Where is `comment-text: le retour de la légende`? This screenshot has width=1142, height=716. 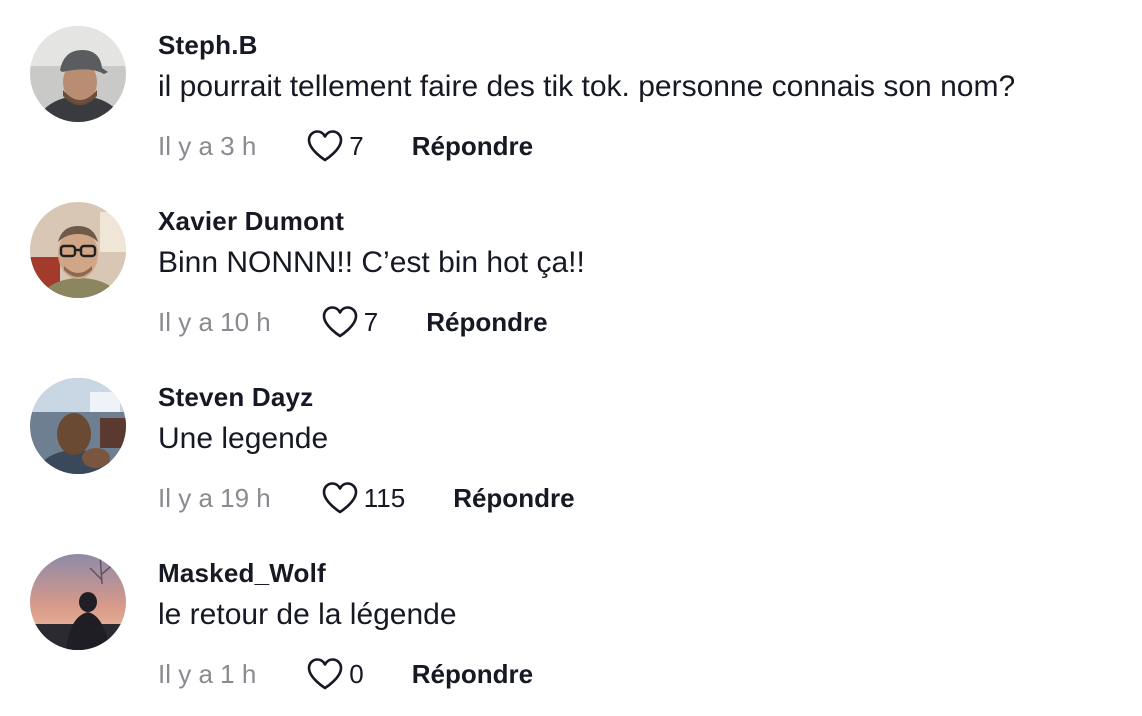 comment-text: le retour de la légende is located at coordinates (307, 614).